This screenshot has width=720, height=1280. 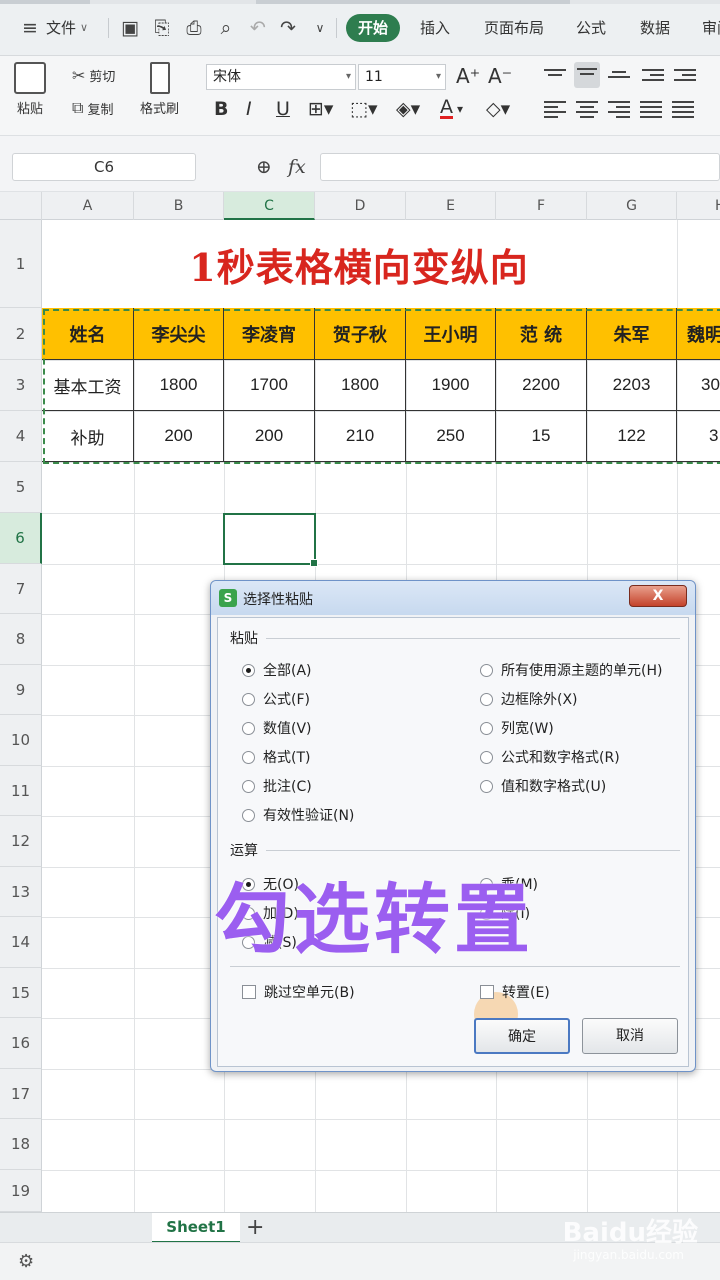 What do you see at coordinates (249, 109) in the screenshot?
I see `italic-button: I` at bounding box center [249, 109].